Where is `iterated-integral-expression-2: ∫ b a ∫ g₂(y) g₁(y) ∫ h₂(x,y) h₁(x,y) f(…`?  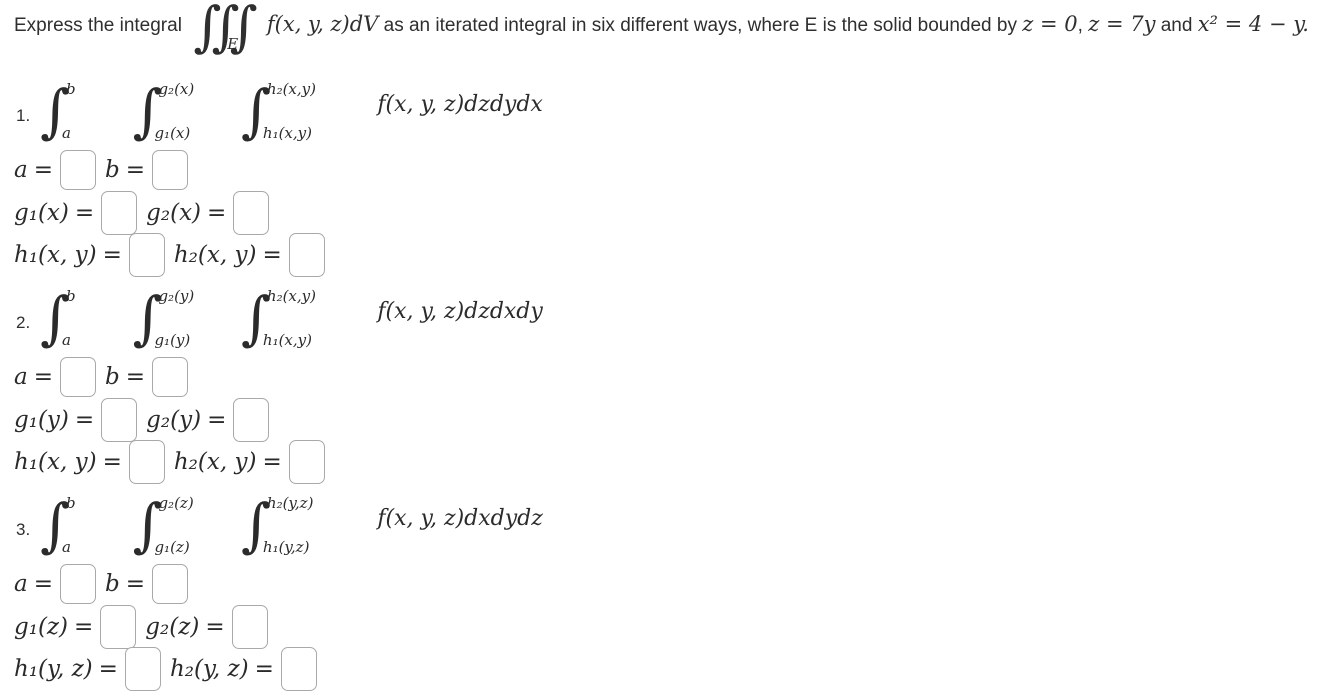 iterated-integral-expression-2: ∫ b a ∫ g₂(y) g₁(y) ∫ h₂(x,y) h₁(x,y) f(… is located at coordinates (291, 321).